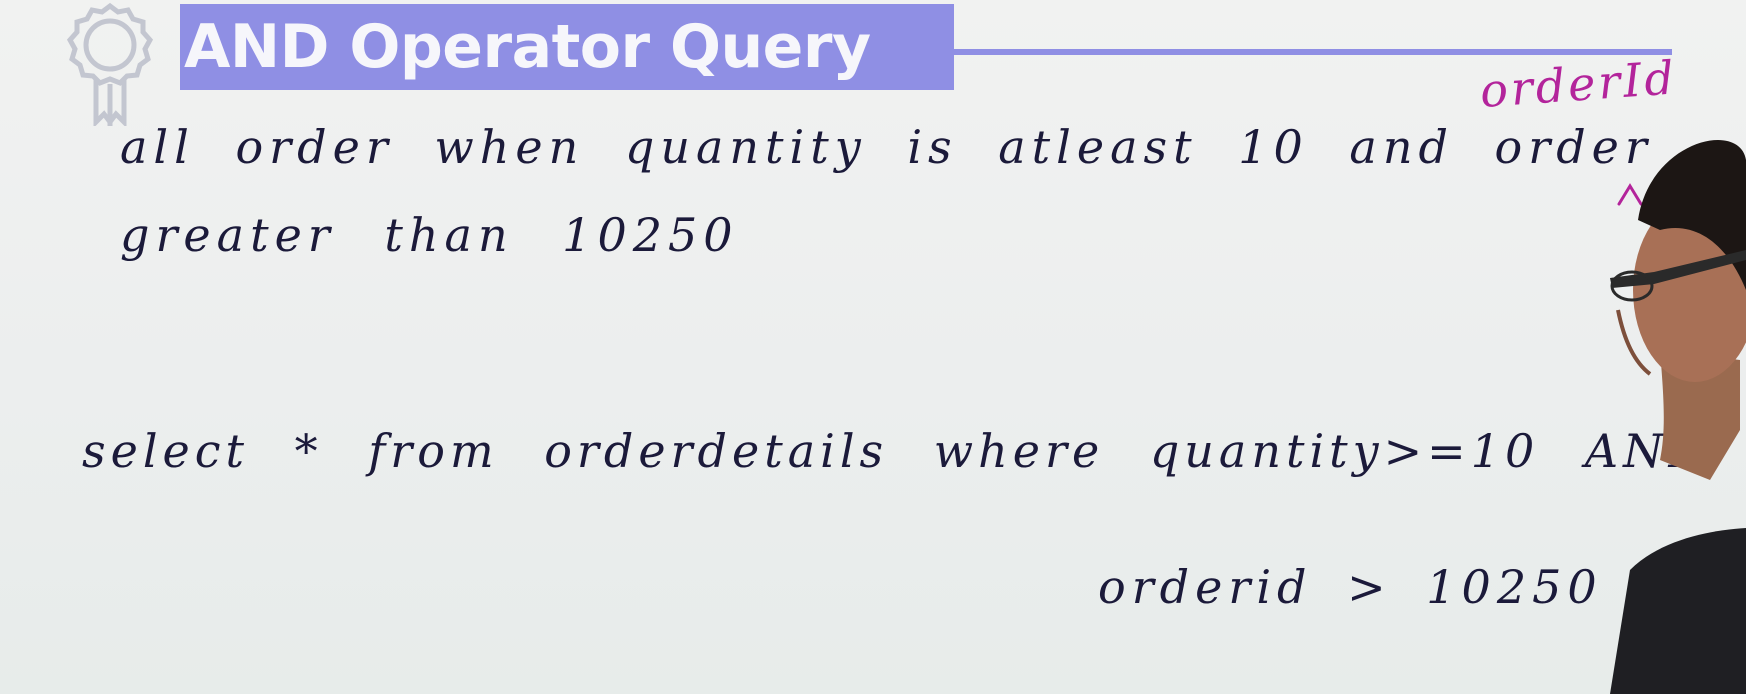 This screenshot has width=1746, height=694. I want to click on presenter-figure, so click(1678, 417).